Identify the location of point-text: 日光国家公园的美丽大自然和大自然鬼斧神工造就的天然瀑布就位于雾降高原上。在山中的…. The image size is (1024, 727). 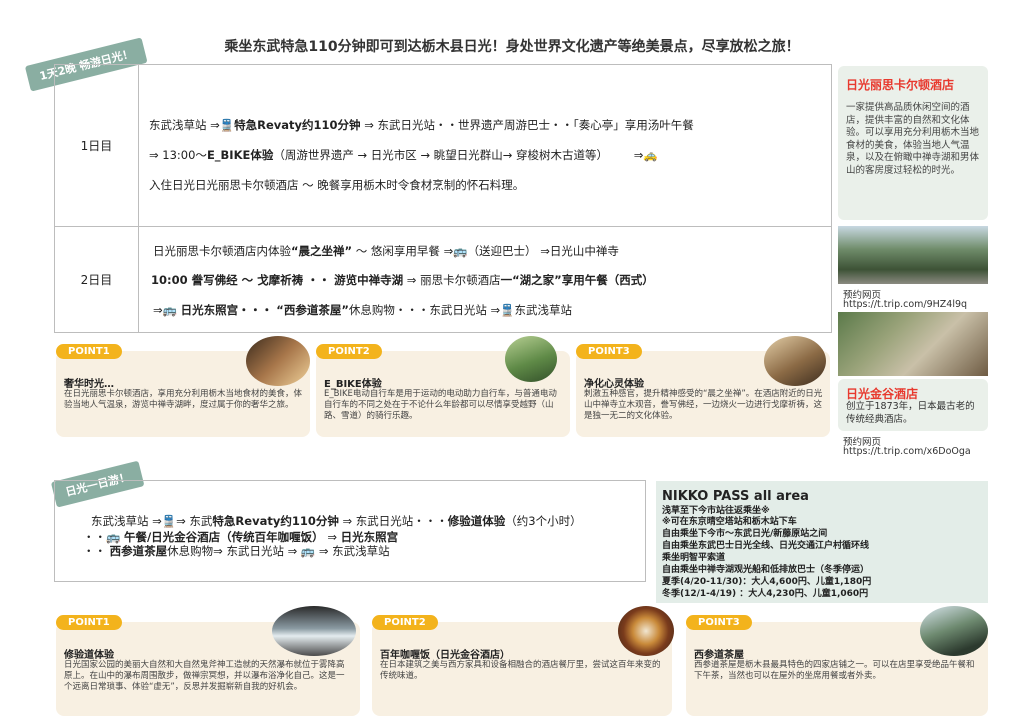
(204, 676).